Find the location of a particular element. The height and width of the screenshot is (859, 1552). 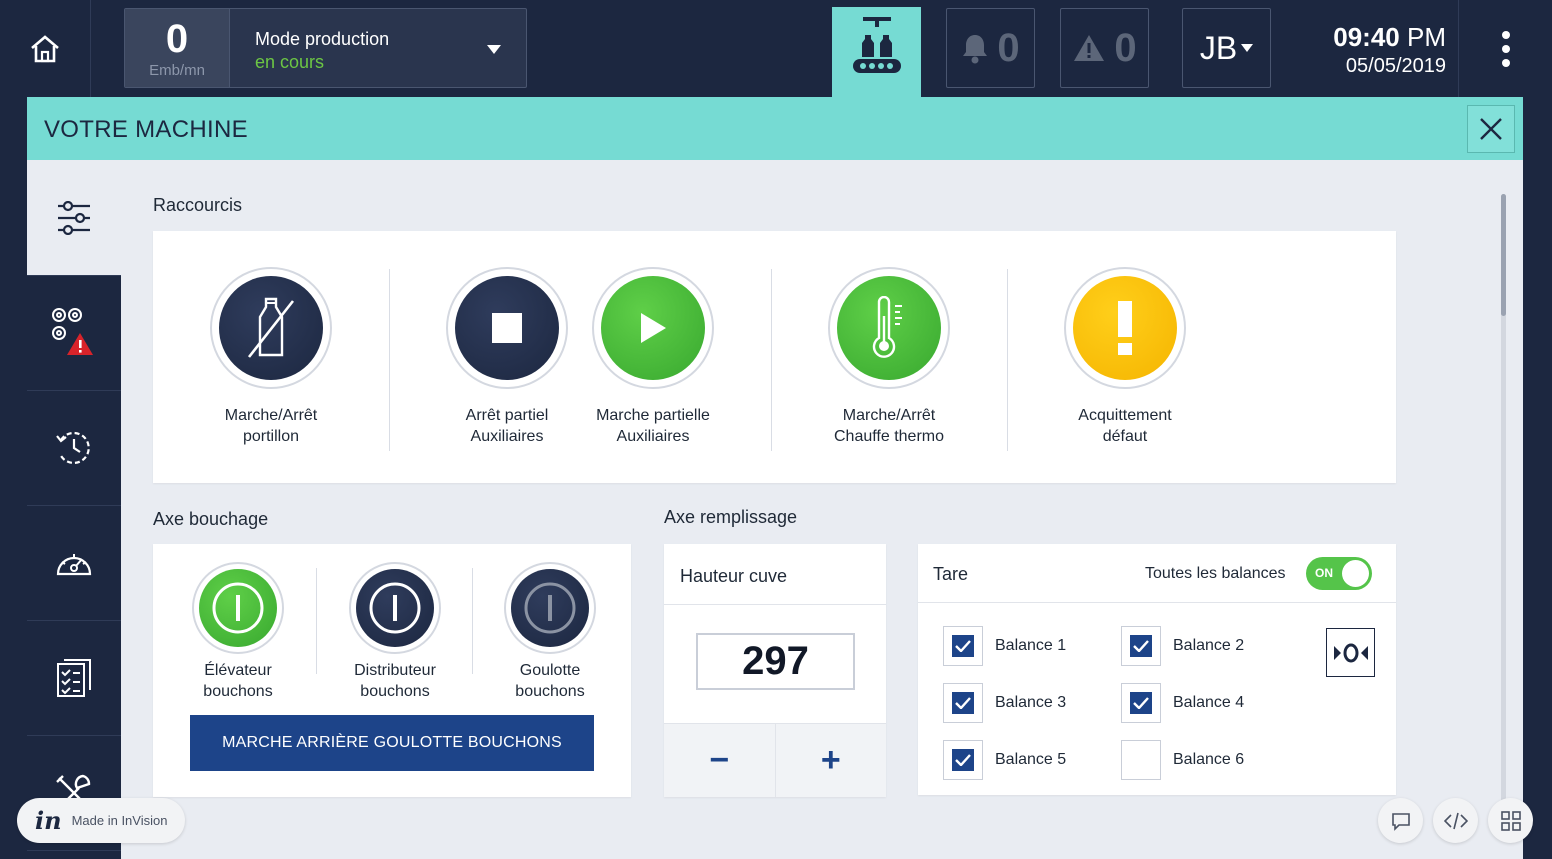

clock: 09:40 PM 05/05/2019 is located at coordinates (1368, 50).